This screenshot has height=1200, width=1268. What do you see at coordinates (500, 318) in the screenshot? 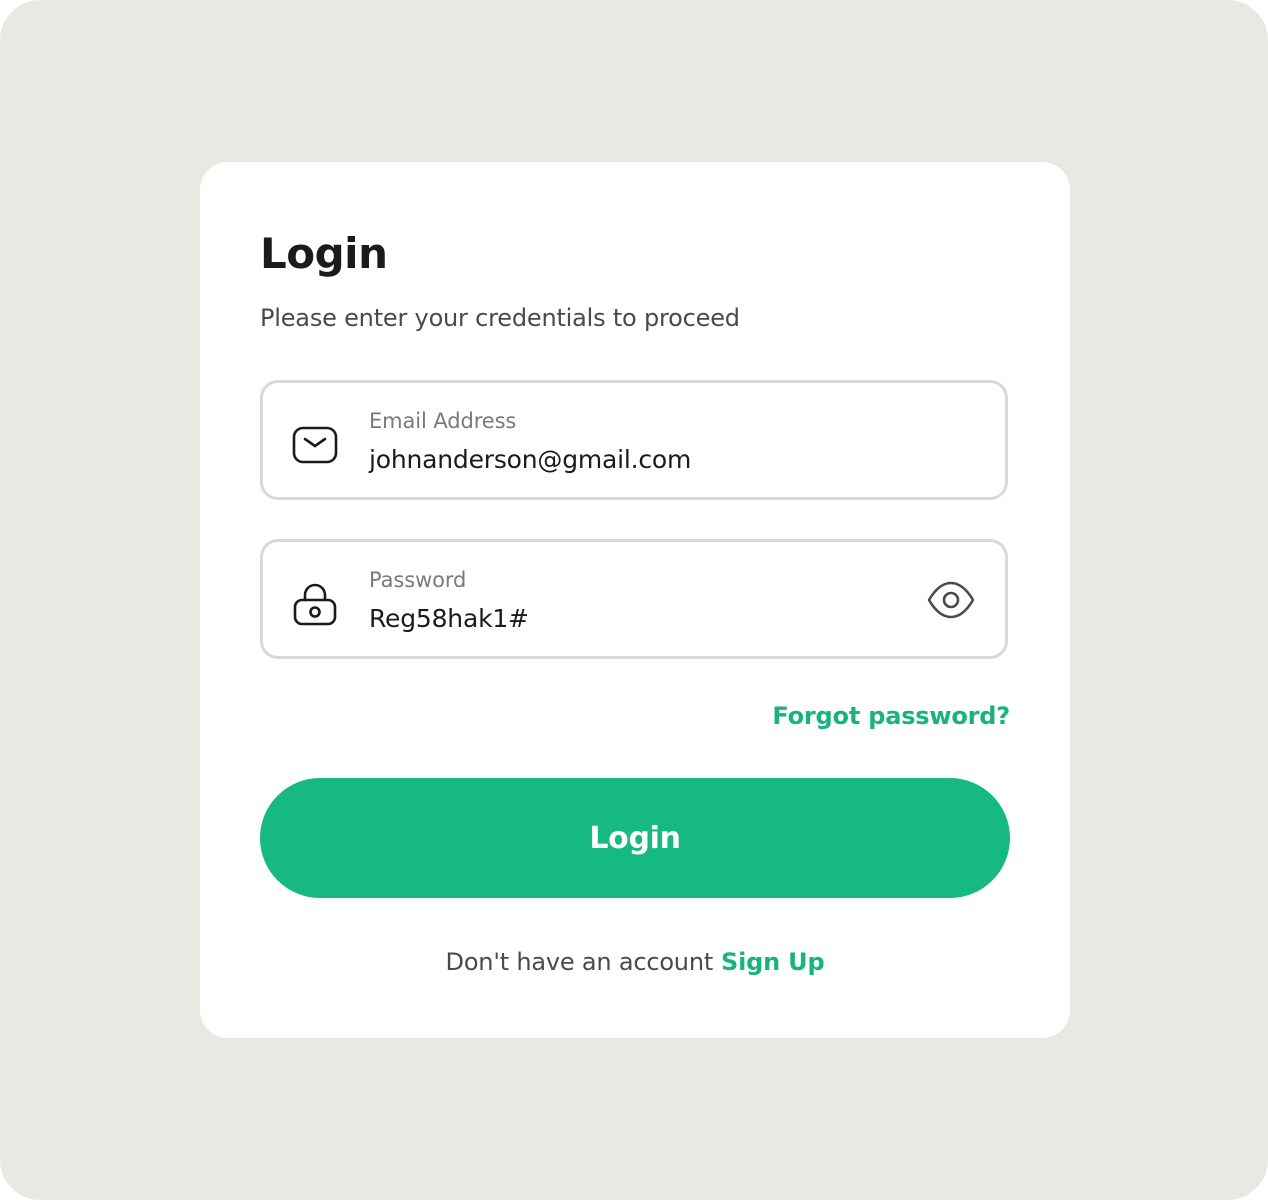
I see `page-subtitle: Please enter your credentials to proceed` at bounding box center [500, 318].